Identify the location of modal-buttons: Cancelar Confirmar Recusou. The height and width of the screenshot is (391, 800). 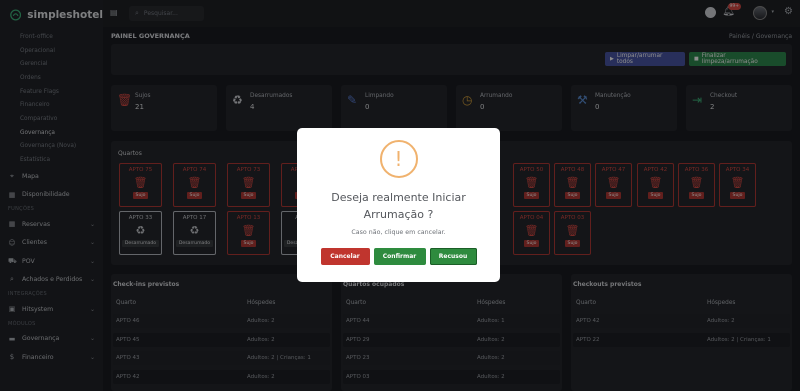
(398, 256).